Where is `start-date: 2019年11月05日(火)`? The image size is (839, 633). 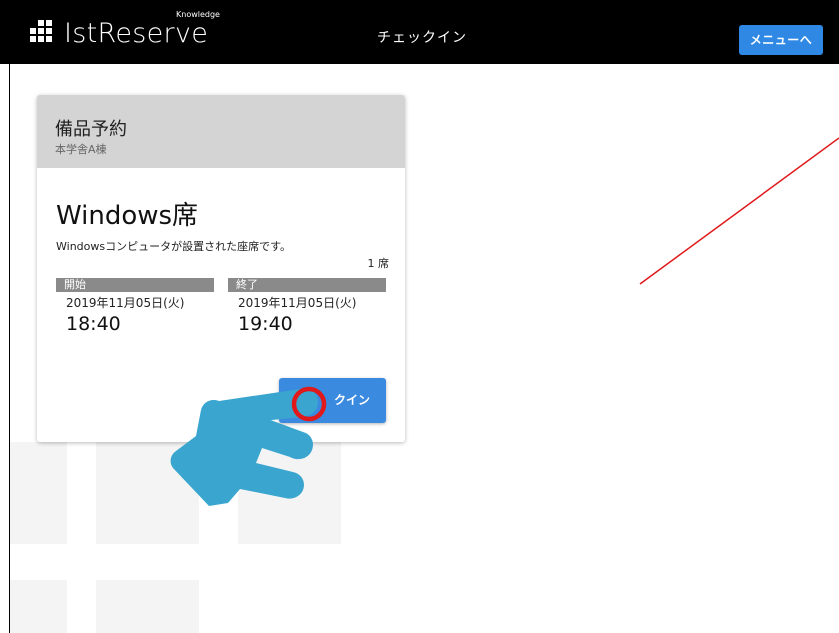 start-date: 2019年11月05日(火) is located at coordinates (125, 303).